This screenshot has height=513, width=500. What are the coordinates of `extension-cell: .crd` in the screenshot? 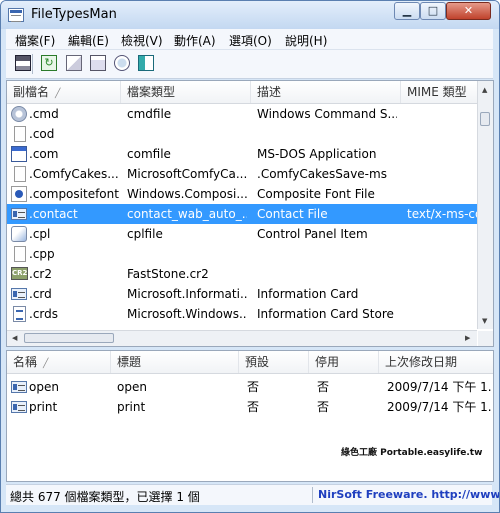 It's located at (40, 294).